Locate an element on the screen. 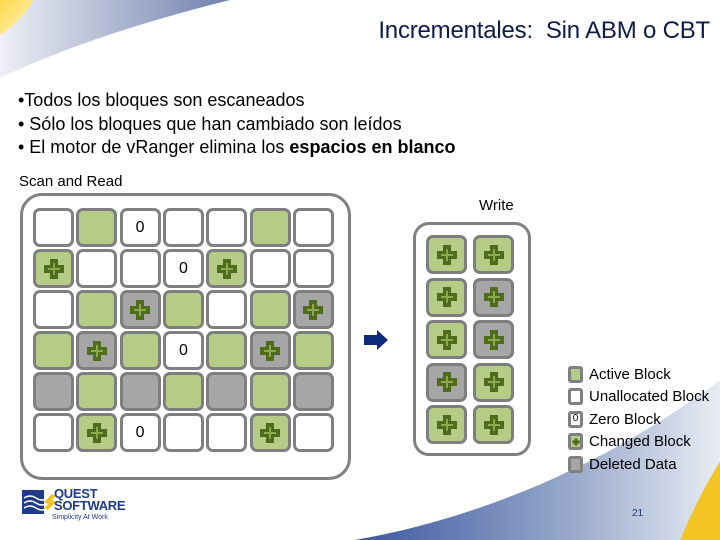  quest-software-logo: QUEST SOFTWARE Simplicity At Work is located at coordinates (87, 507).